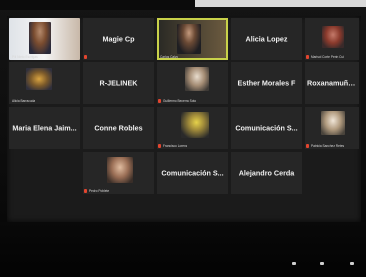  Describe the element at coordinates (99, 191) in the screenshot. I see `participant-caption: Pedro Poblete` at that location.